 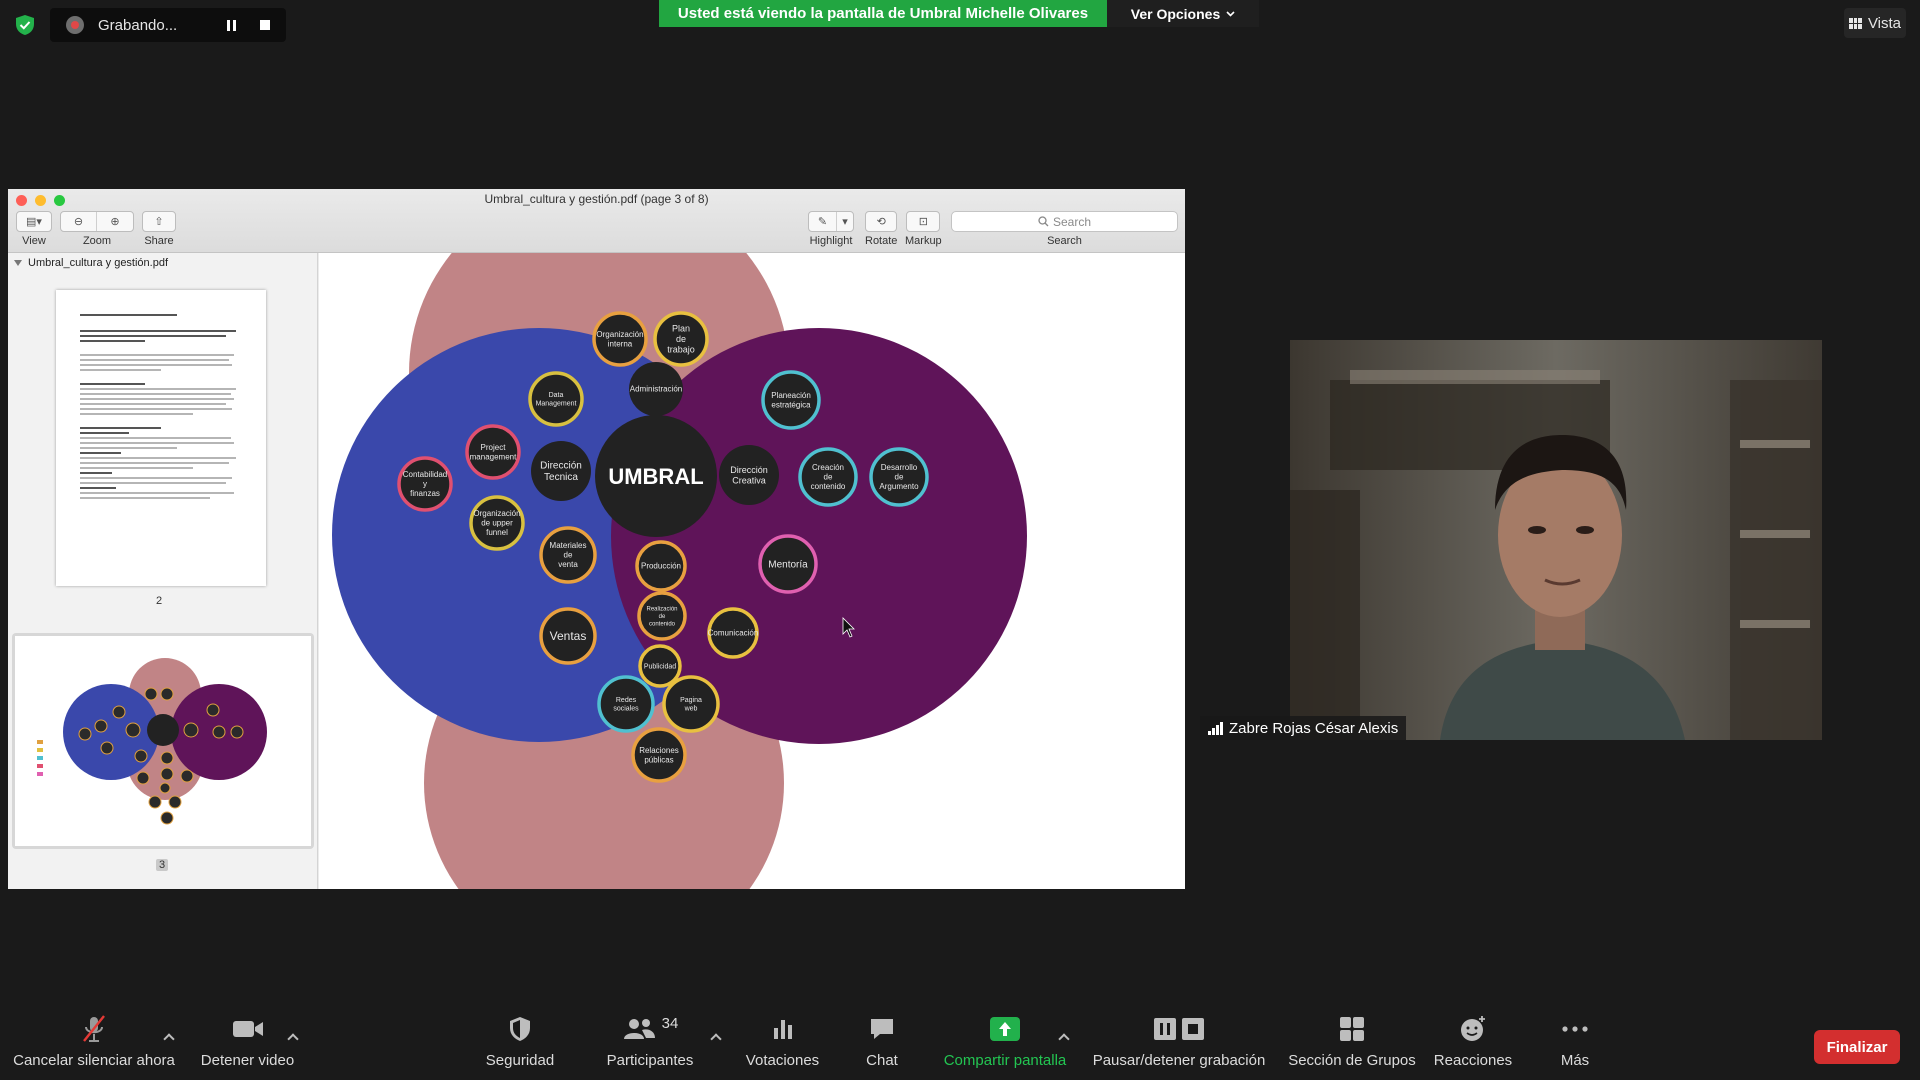 What do you see at coordinates (79, 221) in the screenshot?
I see `zoom-out-icon: ⊖` at bounding box center [79, 221].